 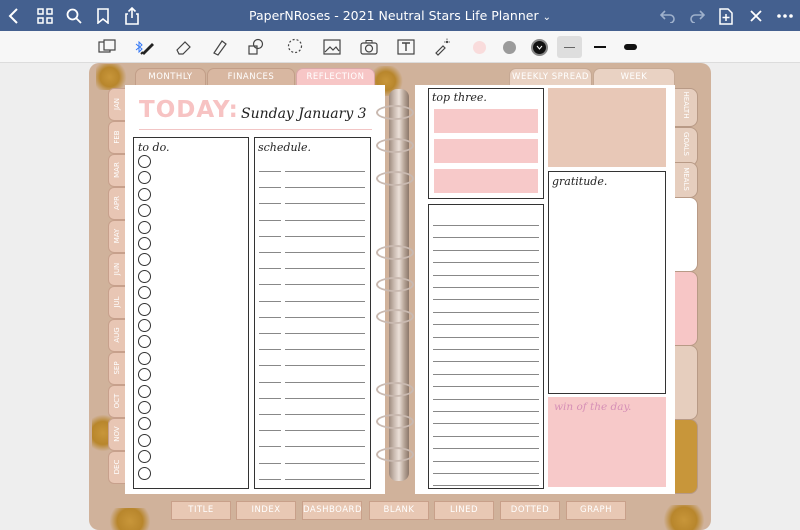 What do you see at coordinates (596, 510) in the screenshot?
I see `tab-graph: GRAPH` at bounding box center [596, 510].